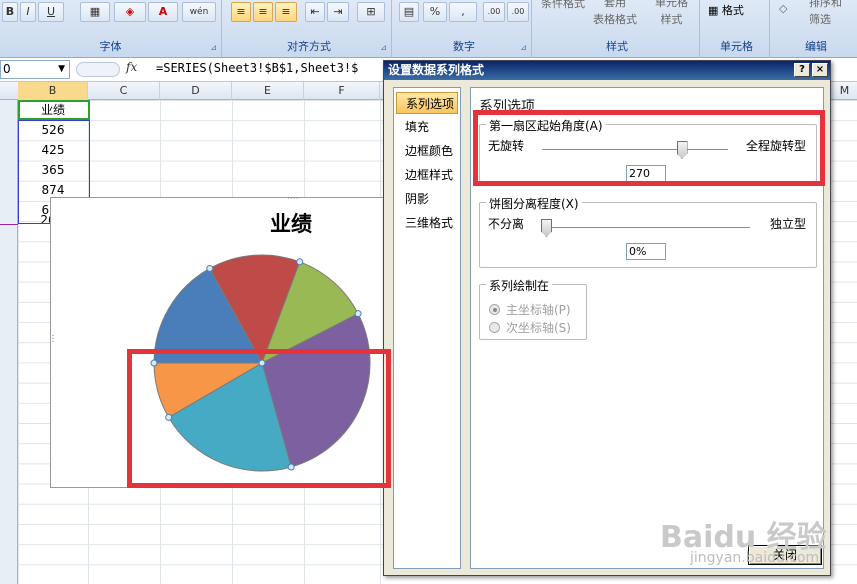 The height and width of the screenshot is (584, 857). I want to click on row-headers, so click(9, 342).